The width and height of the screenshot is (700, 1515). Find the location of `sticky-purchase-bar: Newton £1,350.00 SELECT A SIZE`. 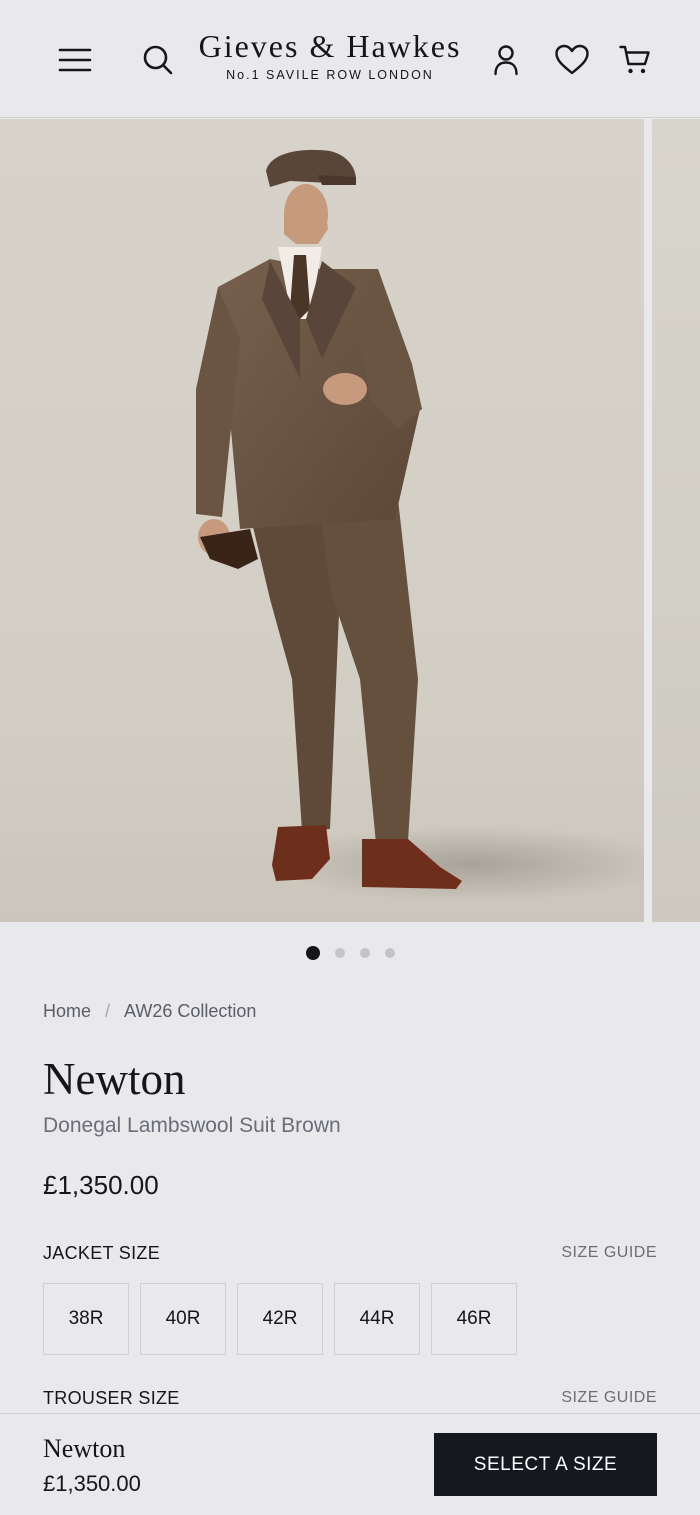

sticky-purchase-bar: Newton £1,350.00 SELECT A SIZE is located at coordinates (350, 1464).